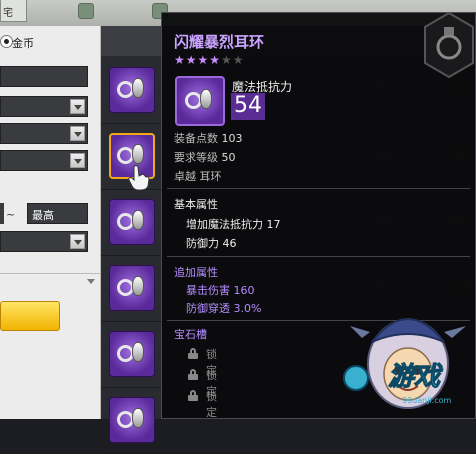  I want to click on gem-slot-status: 锁定, so click(211, 404).